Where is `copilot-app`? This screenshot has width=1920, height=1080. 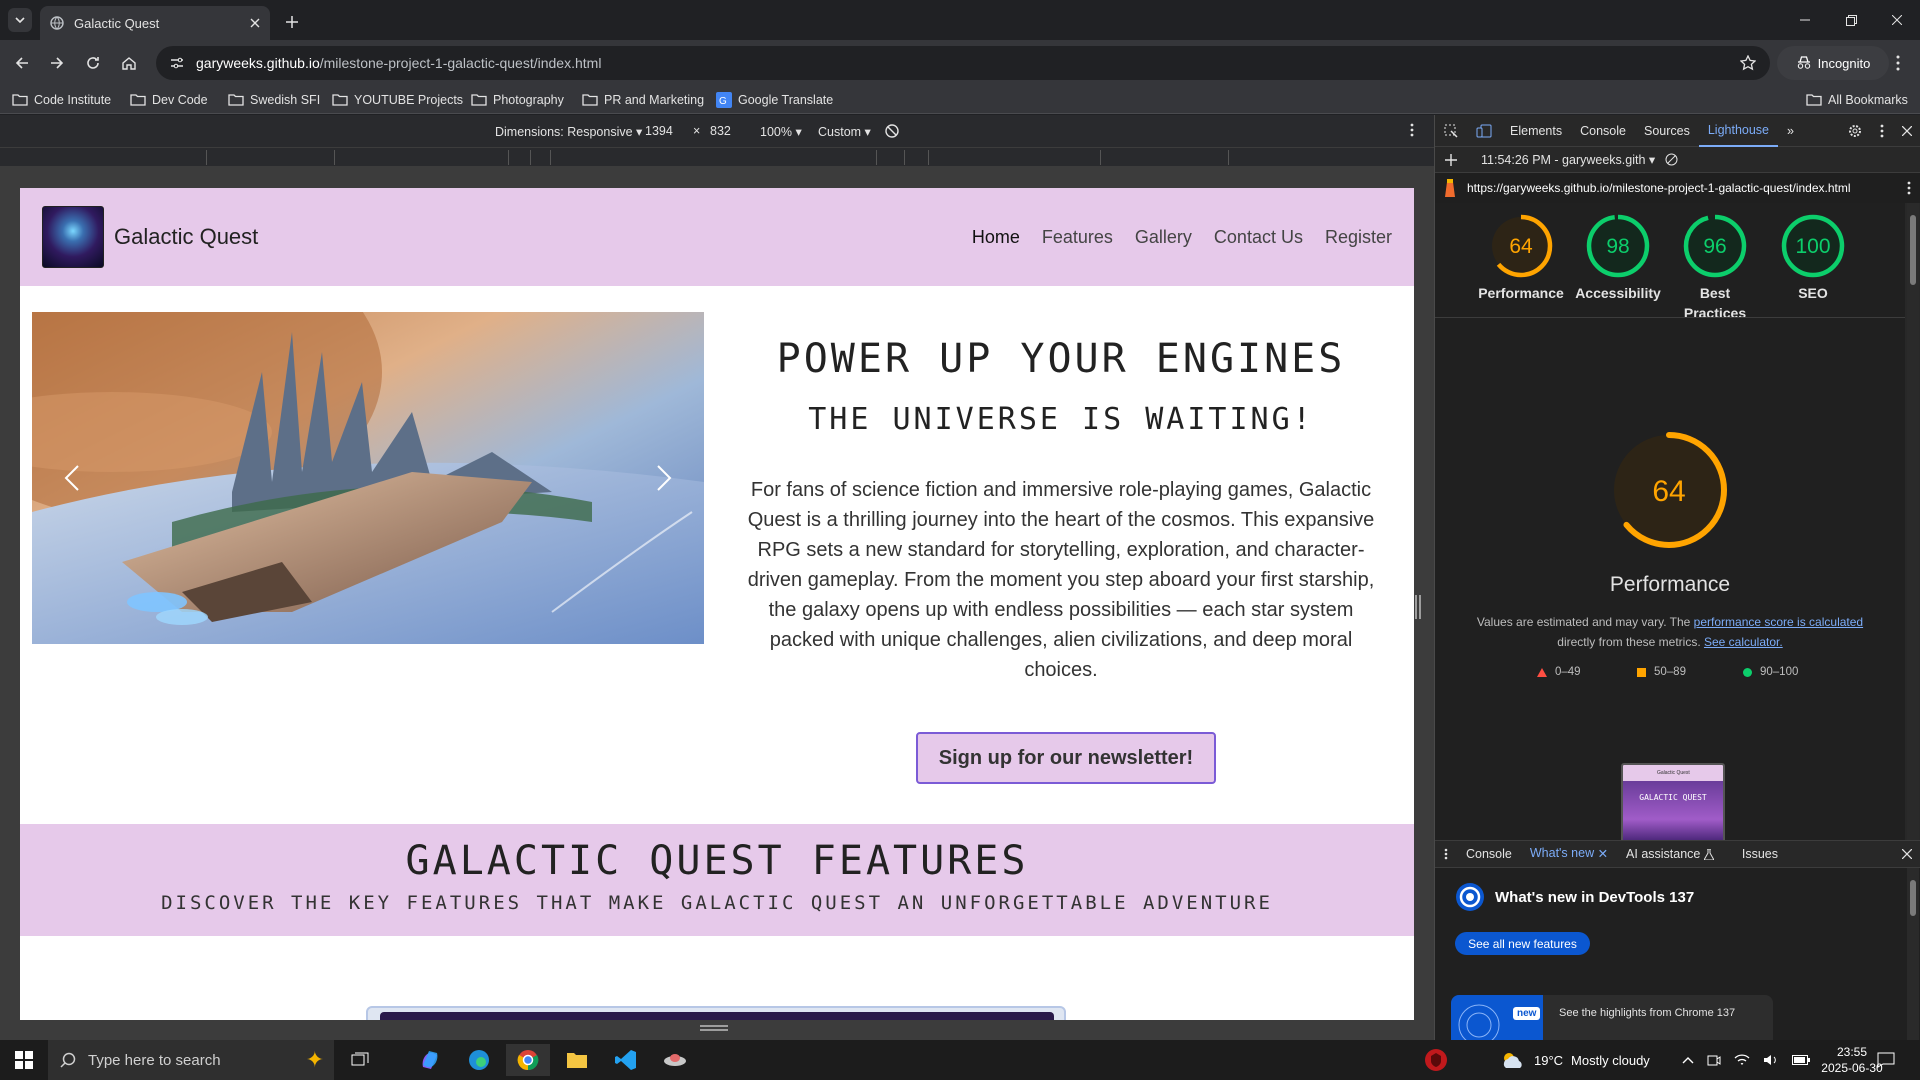
copilot-app is located at coordinates (430, 1060).